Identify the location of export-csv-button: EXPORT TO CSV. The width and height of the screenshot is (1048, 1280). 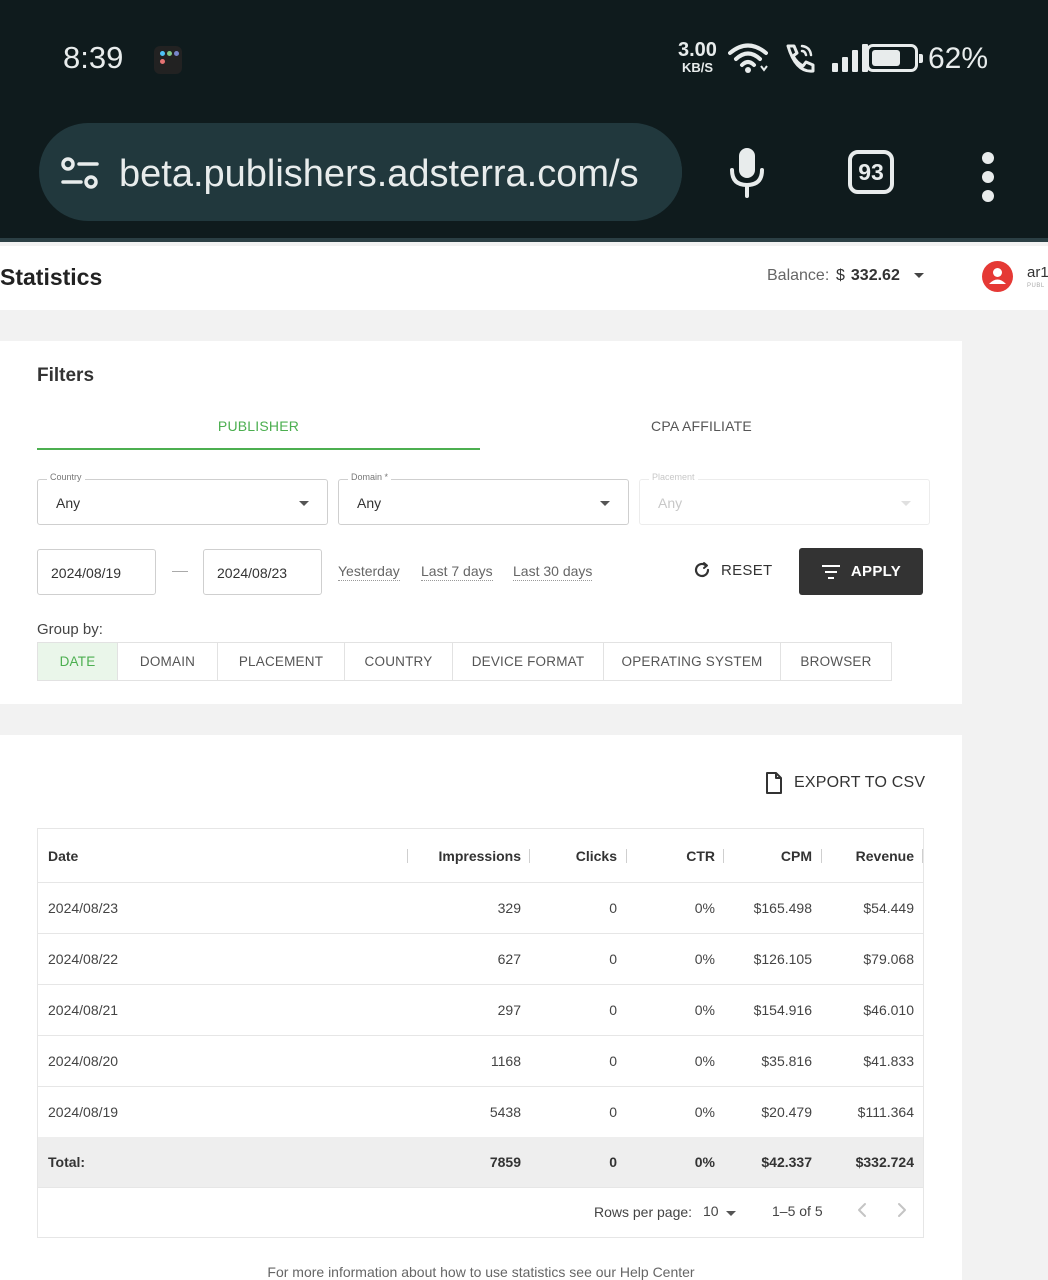
(845, 783).